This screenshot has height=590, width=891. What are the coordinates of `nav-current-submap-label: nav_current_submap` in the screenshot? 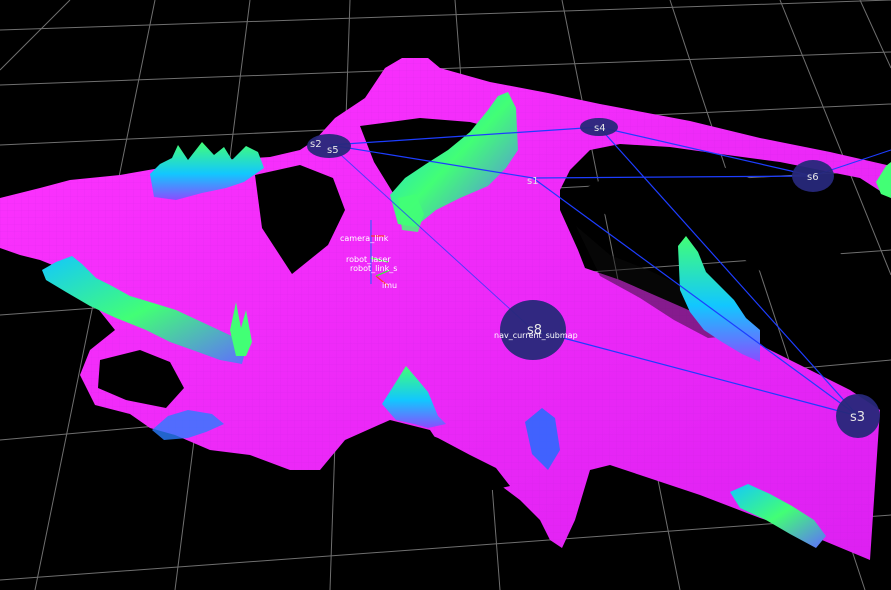 It's located at (536, 335).